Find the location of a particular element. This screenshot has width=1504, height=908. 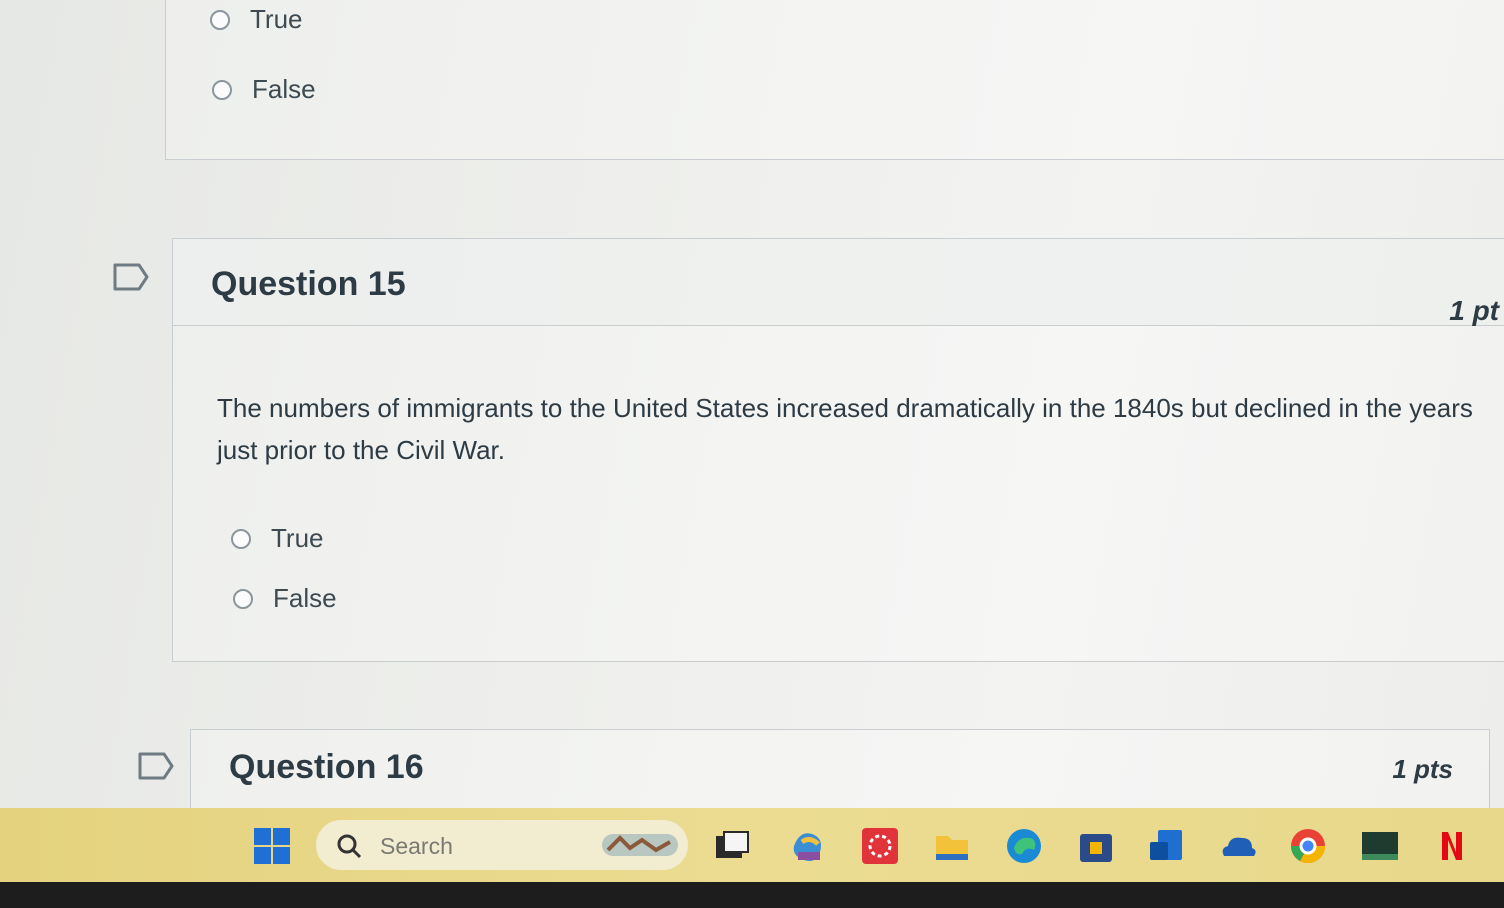

task-view-icon is located at coordinates (732, 846).